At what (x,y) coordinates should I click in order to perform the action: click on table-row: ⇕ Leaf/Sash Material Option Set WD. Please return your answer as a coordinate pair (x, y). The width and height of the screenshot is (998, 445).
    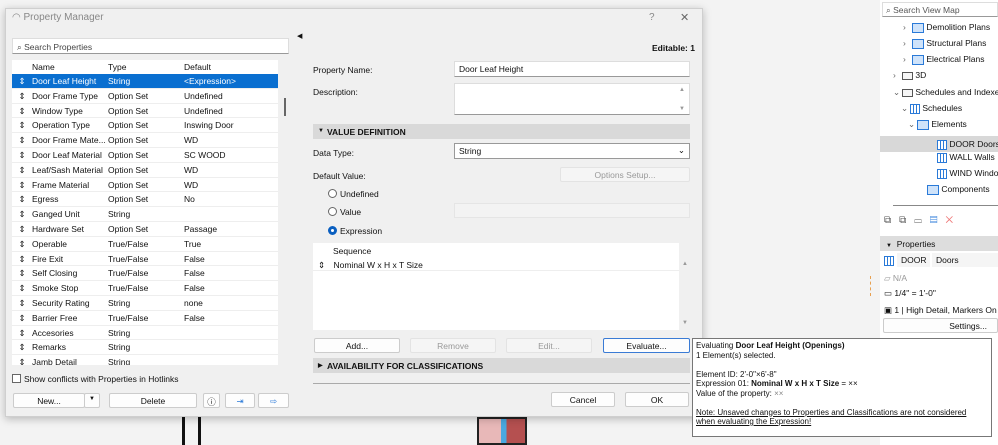
    Looking at the image, I should click on (145, 170).